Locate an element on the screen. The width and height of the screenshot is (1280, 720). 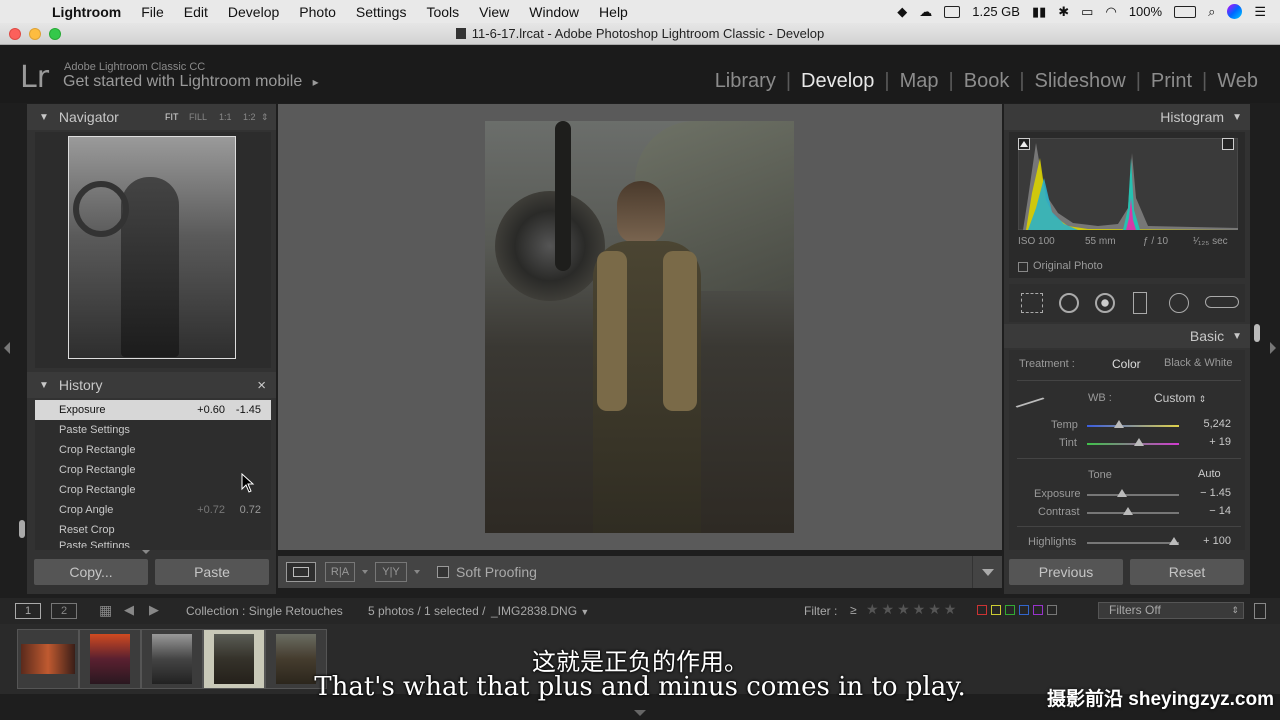
soft-proofing-checkbox is located at coordinates (443, 572).